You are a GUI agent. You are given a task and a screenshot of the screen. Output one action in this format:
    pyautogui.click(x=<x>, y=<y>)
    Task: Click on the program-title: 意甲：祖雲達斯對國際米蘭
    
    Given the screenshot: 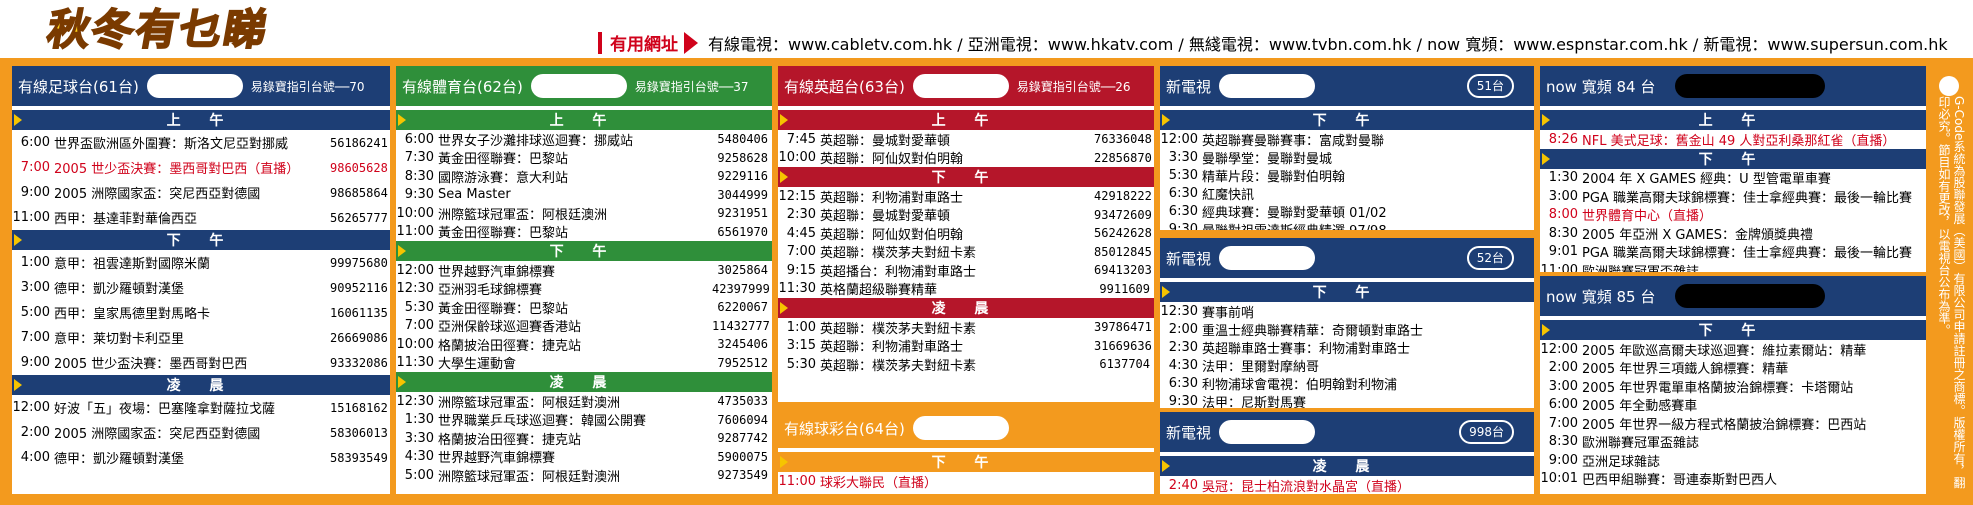 What is the action you would take?
    pyautogui.click(x=132, y=264)
    